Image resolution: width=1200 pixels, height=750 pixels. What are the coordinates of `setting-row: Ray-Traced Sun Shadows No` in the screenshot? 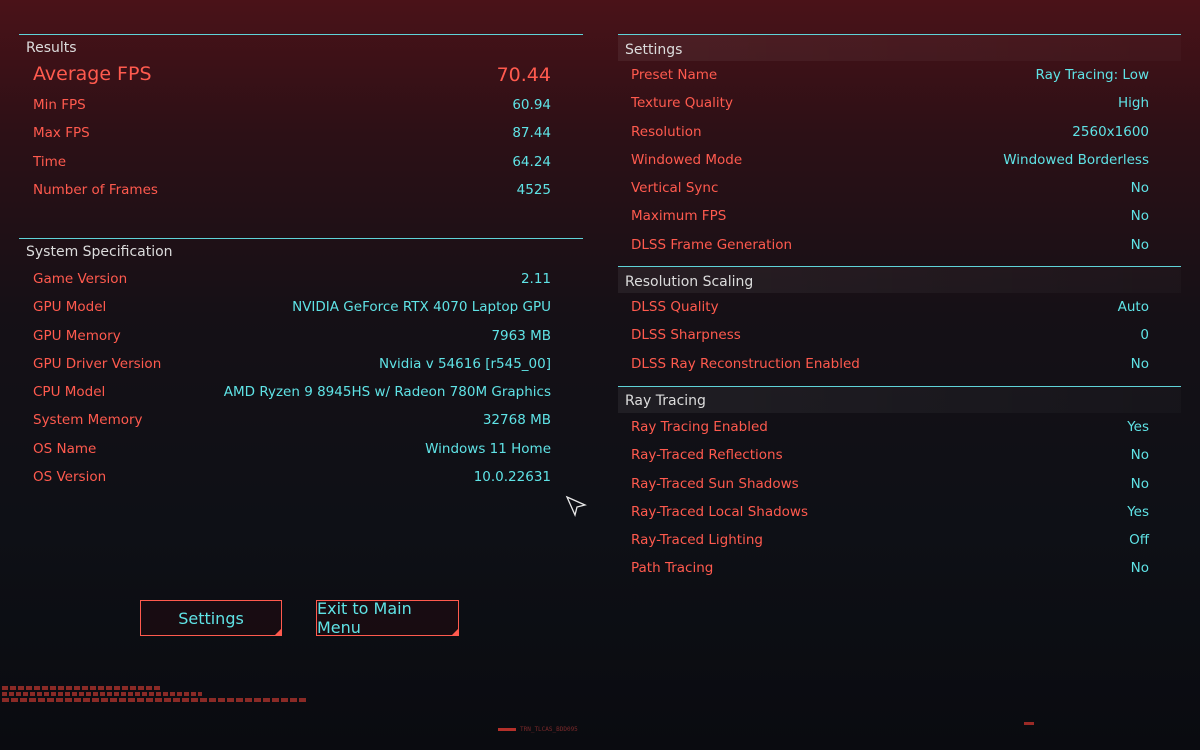 It's located at (883, 484).